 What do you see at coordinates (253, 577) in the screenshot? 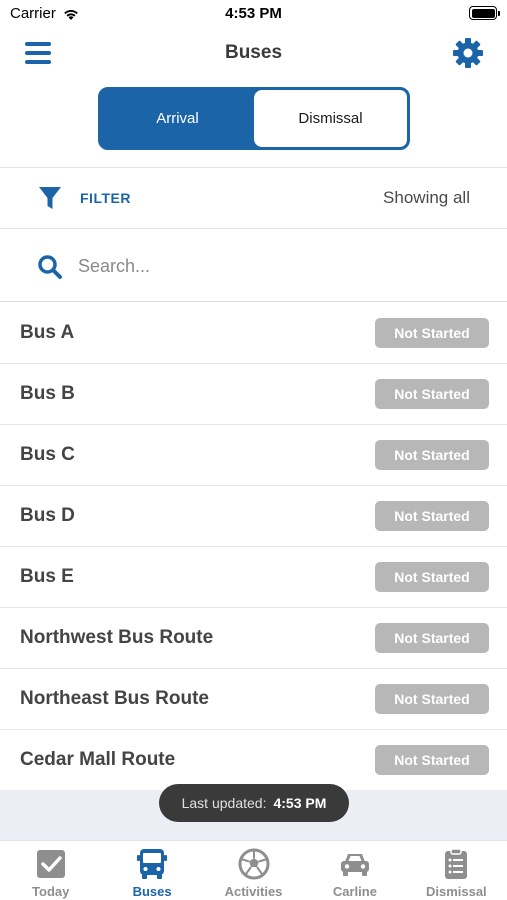
I see `list-item: Bus E Not Started` at bounding box center [253, 577].